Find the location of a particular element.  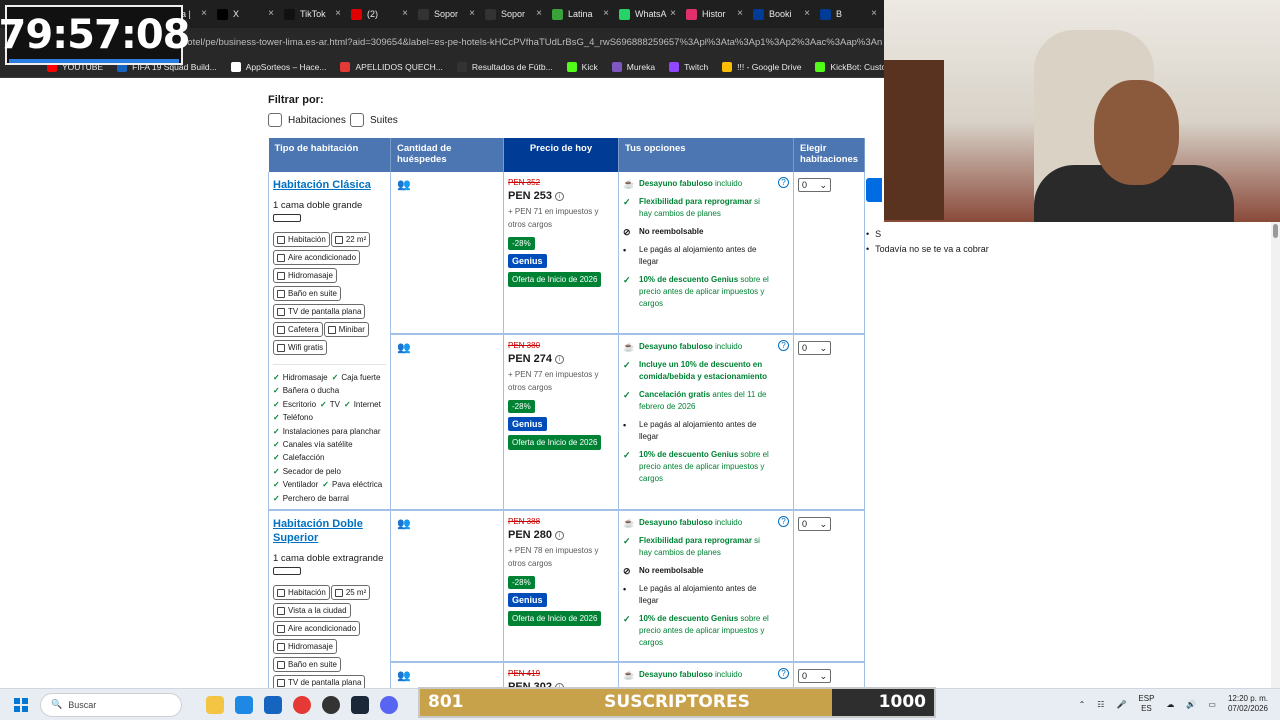

option-bold: Flexibilidad para reprogramar is located at coordinates (695, 541).